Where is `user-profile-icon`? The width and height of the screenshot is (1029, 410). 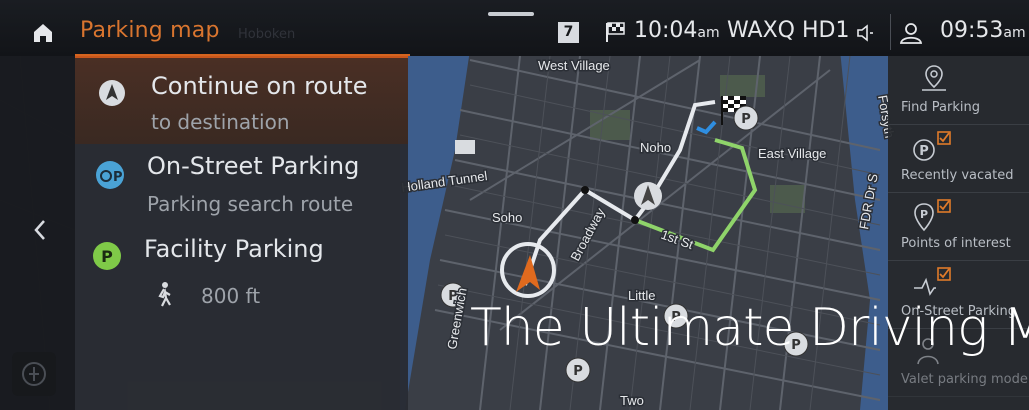 user-profile-icon is located at coordinates (911, 33).